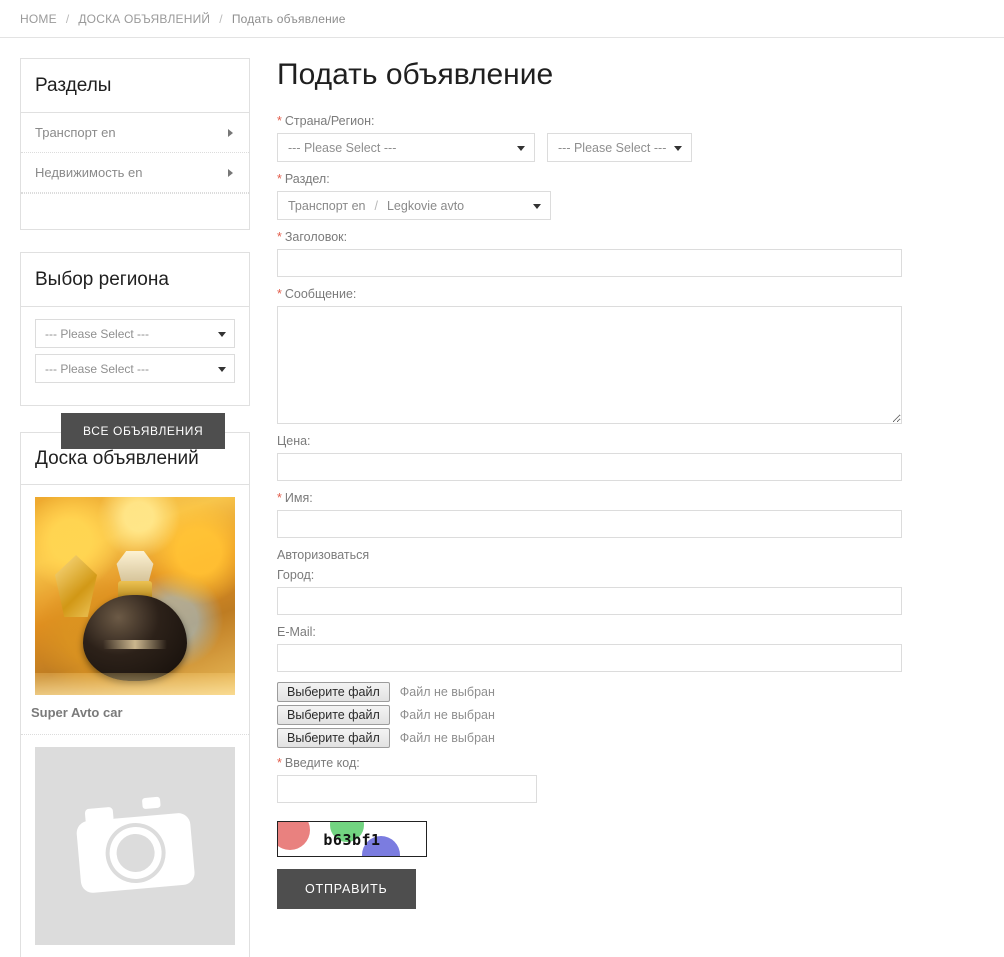 Image resolution: width=1004 pixels, height=957 pixels. What do you see at coordinates (612, 147) in the screenshot?
I see `region-select-value: --- Please Select ---` at bounding box center [612, 147].